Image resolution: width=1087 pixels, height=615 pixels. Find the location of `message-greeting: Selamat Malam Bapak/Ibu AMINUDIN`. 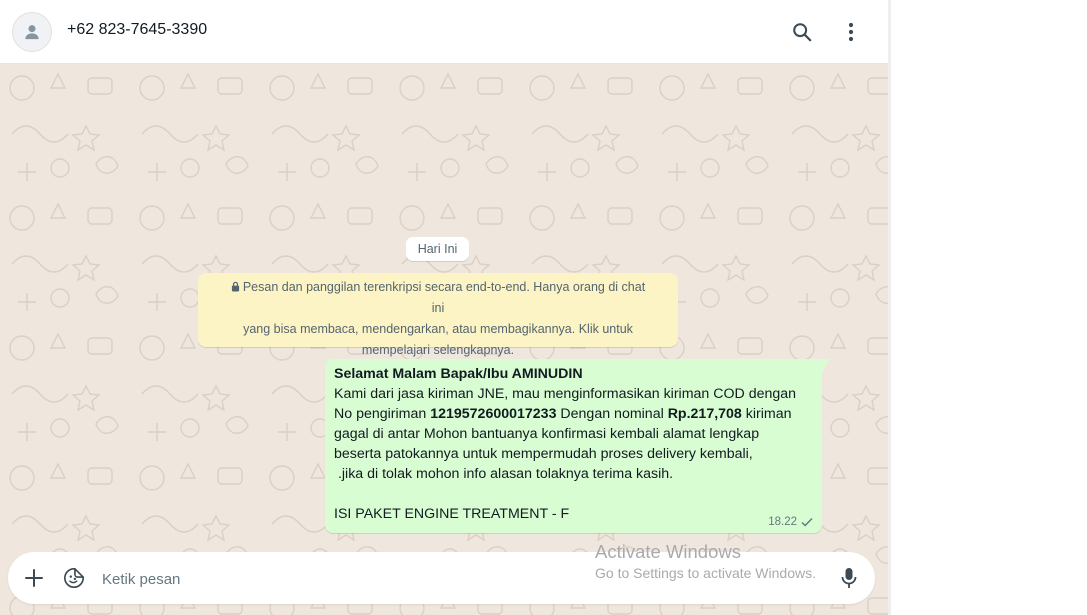

message-greeting: Selamat Malam Bapak/Ibu AMINUDIN is located at coordinates (458, 374).